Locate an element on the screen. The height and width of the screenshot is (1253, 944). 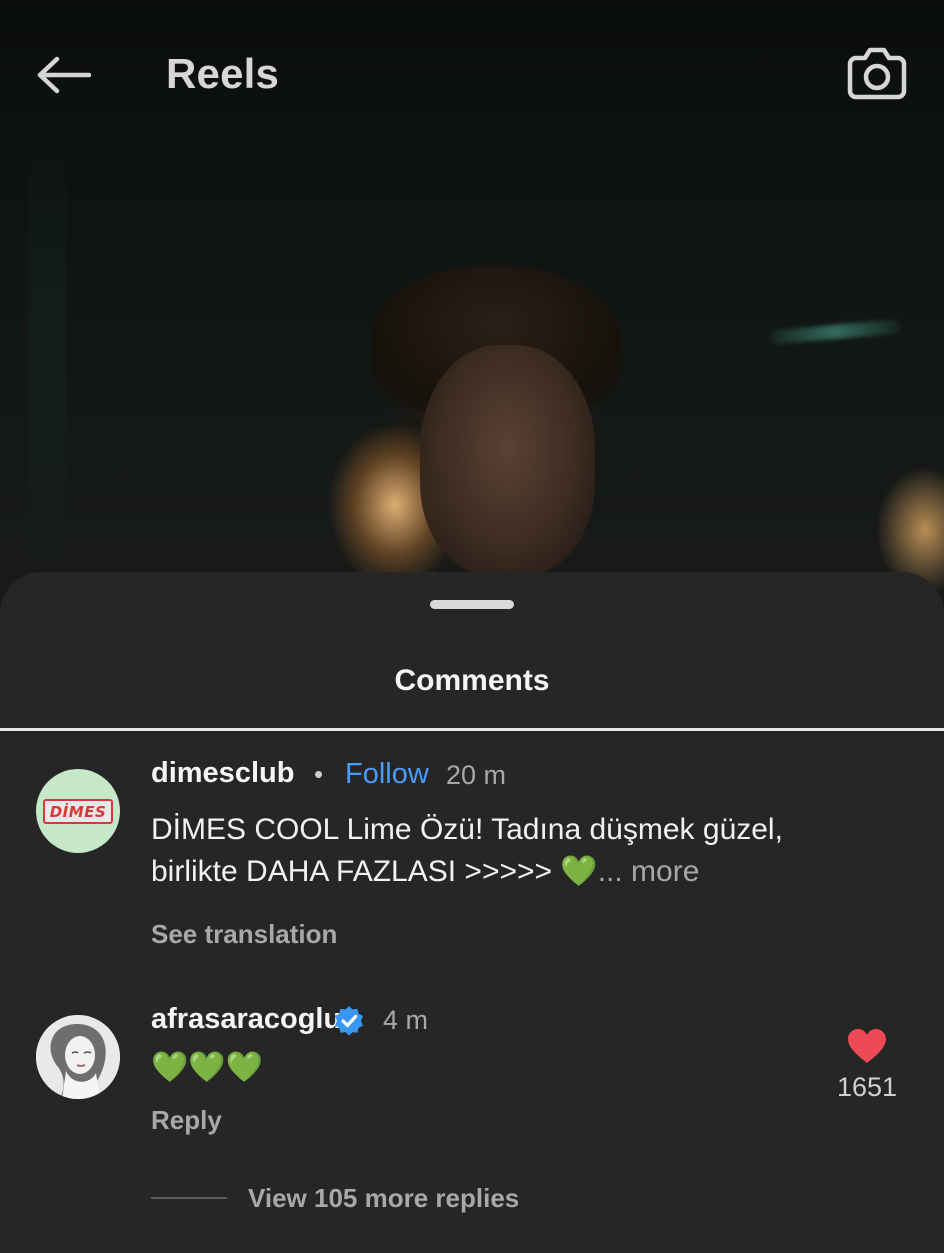
more-link: ... more is located at coordinates (649, 871).